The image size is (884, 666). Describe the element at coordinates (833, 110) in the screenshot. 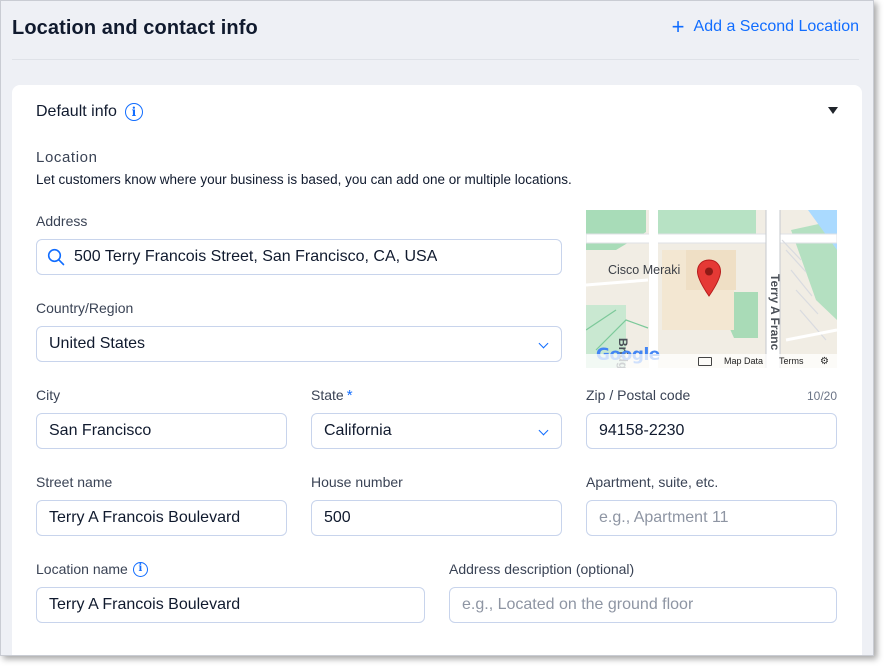

I see `caret-down-icon` at that location.